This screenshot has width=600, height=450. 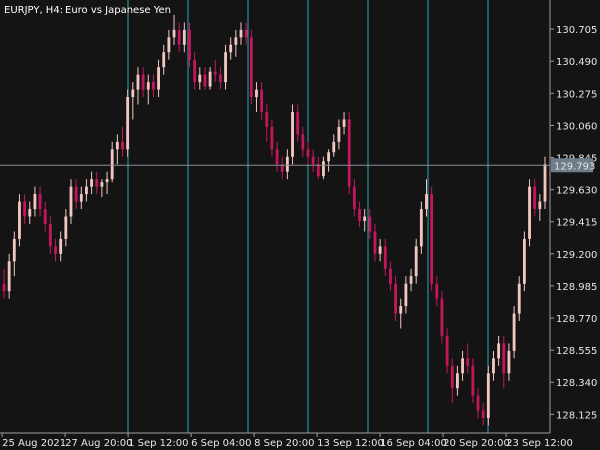 I want to click on price-tick-label: 129.415, so click(x=576, y=223).